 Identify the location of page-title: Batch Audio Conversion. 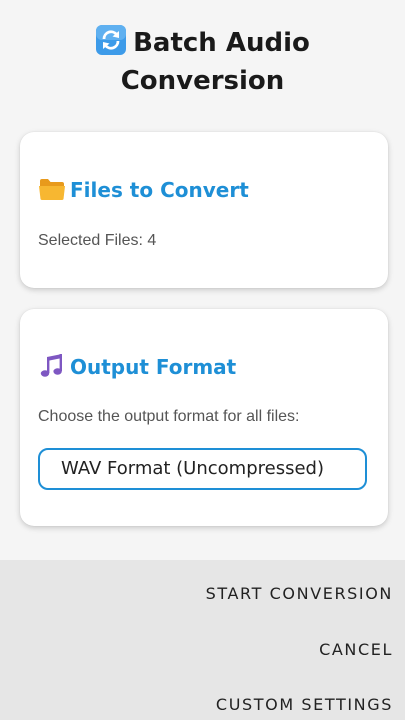
(202, 62).